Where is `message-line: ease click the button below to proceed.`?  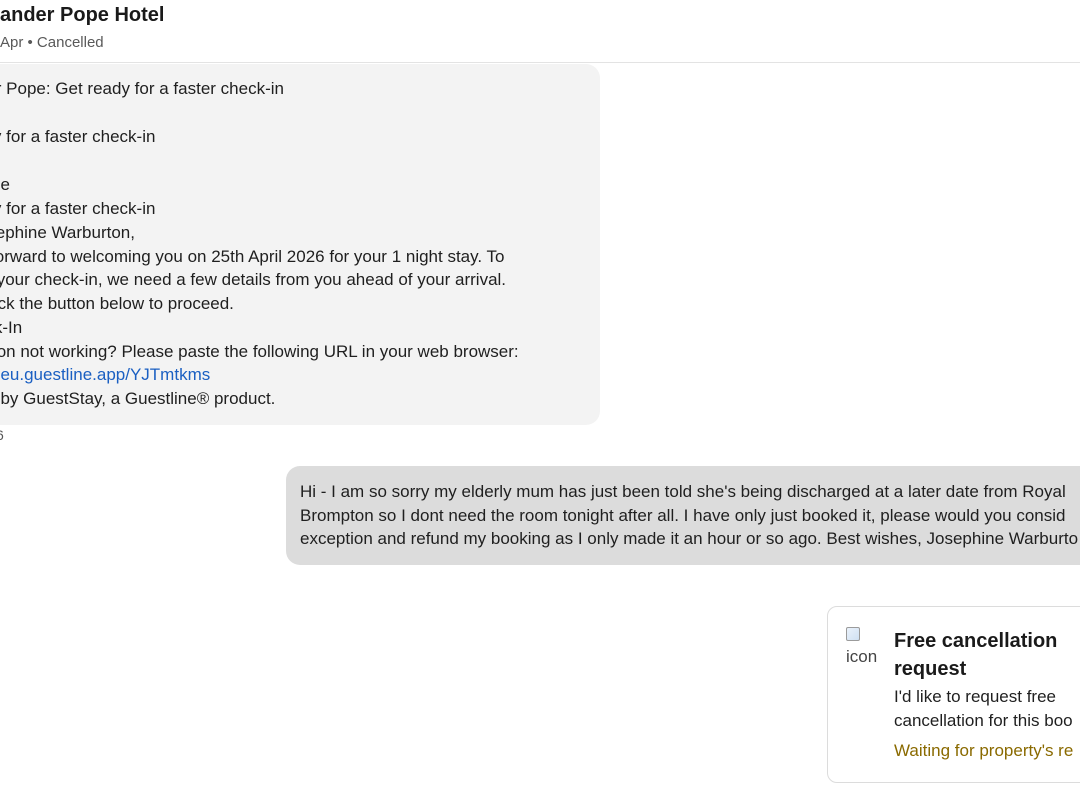
message-line: ease click the button below to proceed. is located at coordinates (117, 303).